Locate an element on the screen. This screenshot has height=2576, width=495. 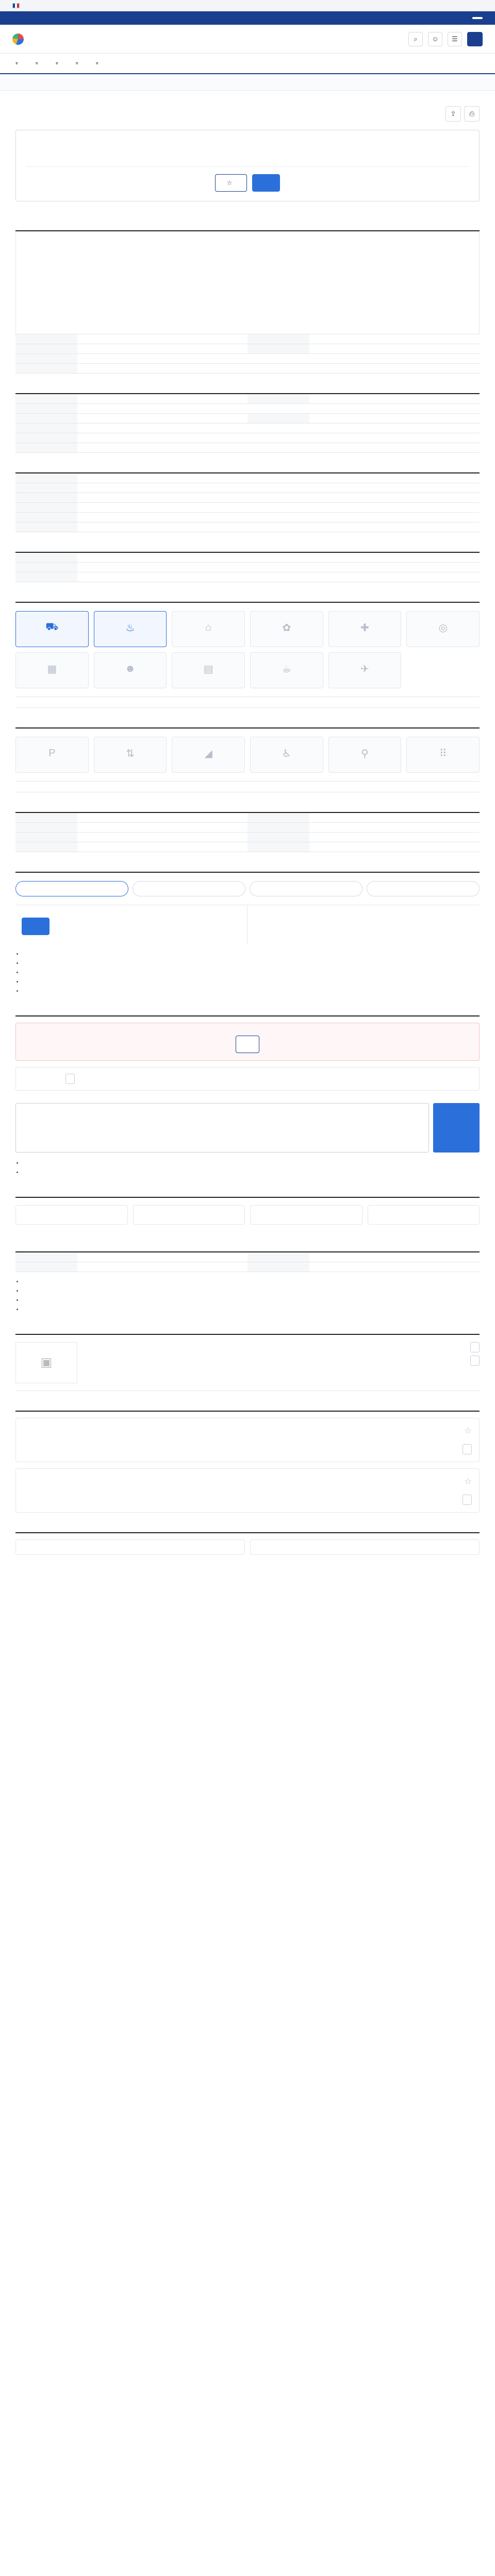
nav-item-2: ▼ is located at coordinates (56, 63).